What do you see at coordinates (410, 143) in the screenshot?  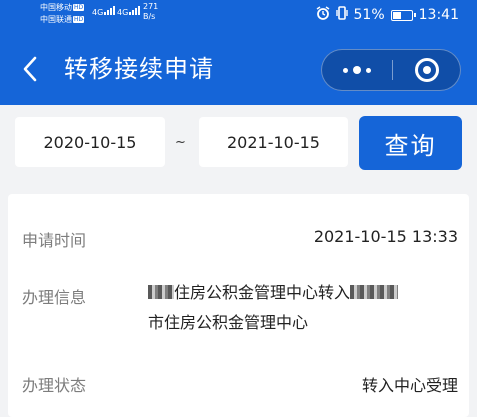 I see `query-button: 查询` at bounding box center [410, 143].